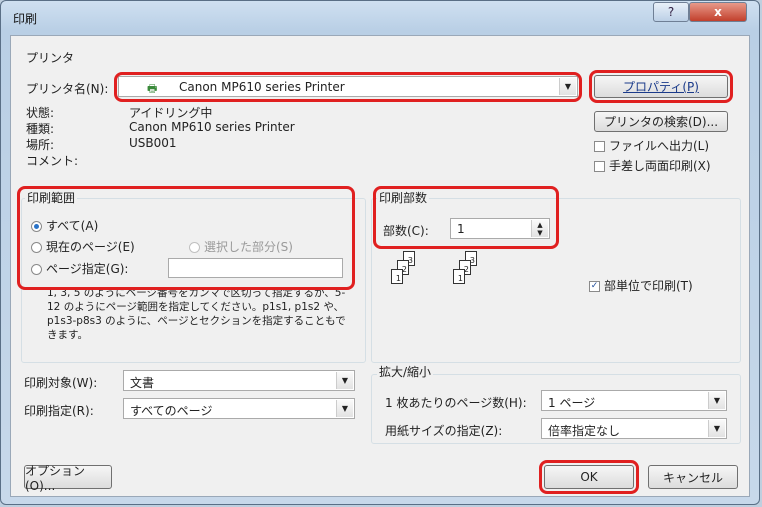  I want to click on range-pages-option: ページ指定(G):, so click(79, 268).